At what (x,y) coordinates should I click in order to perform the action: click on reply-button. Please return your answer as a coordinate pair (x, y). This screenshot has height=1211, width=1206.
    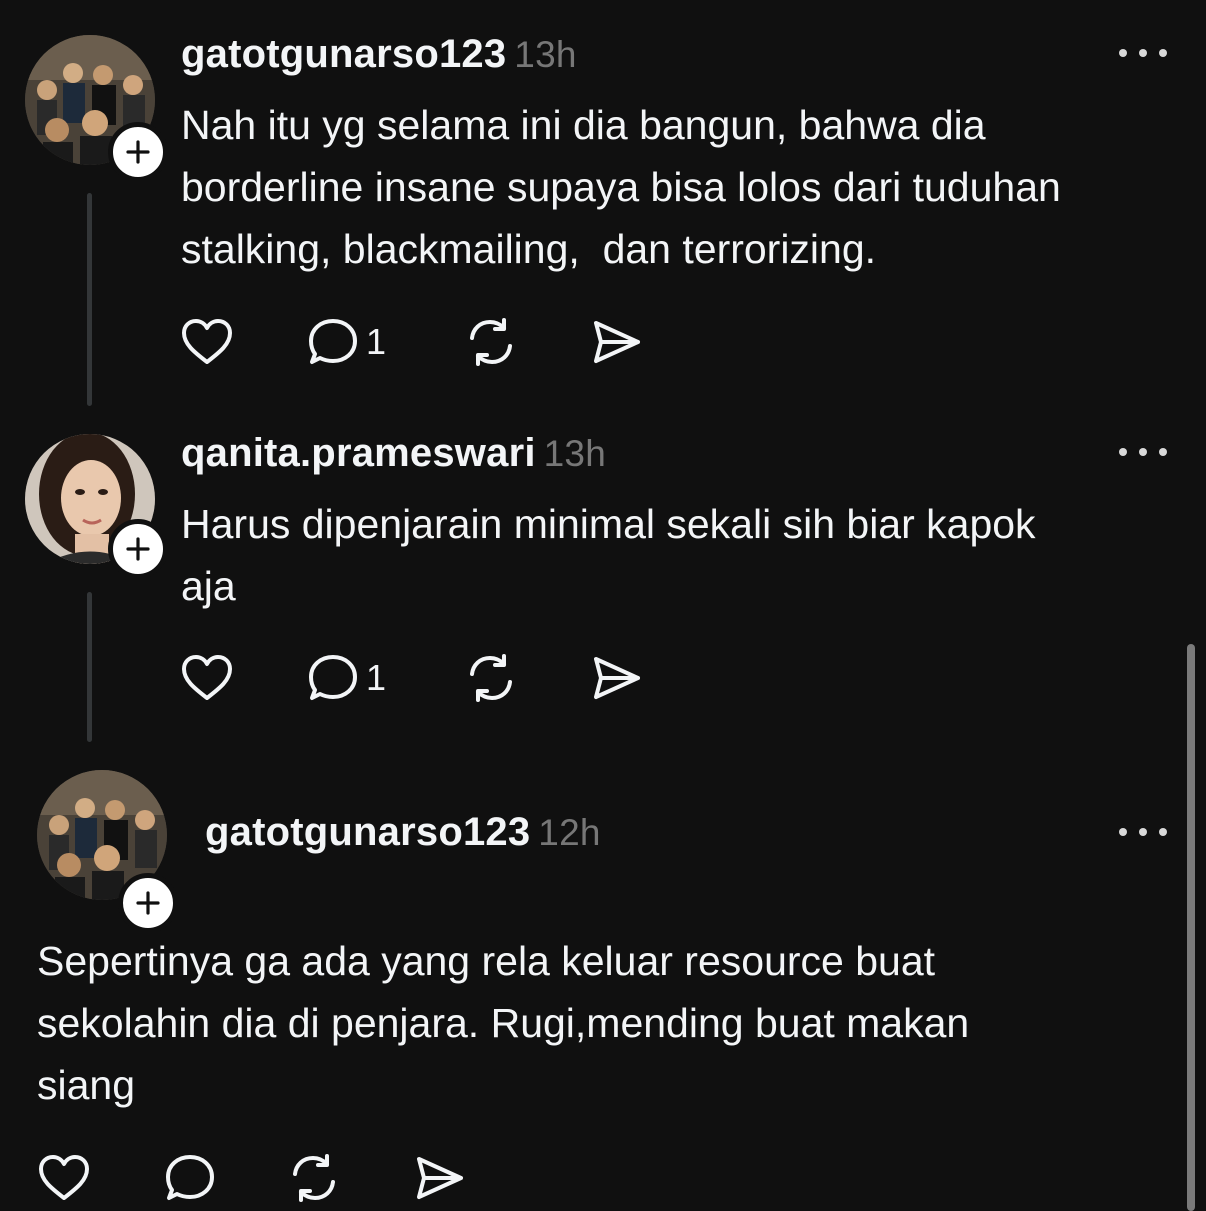
    Looking at the image, I should click on (190, 1178).